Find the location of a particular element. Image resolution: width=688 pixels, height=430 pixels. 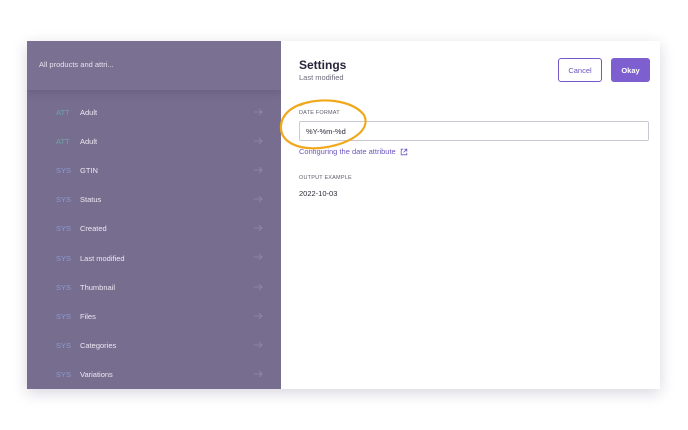

settings-subtitle: Last modified is located at coordinates (321, 77).